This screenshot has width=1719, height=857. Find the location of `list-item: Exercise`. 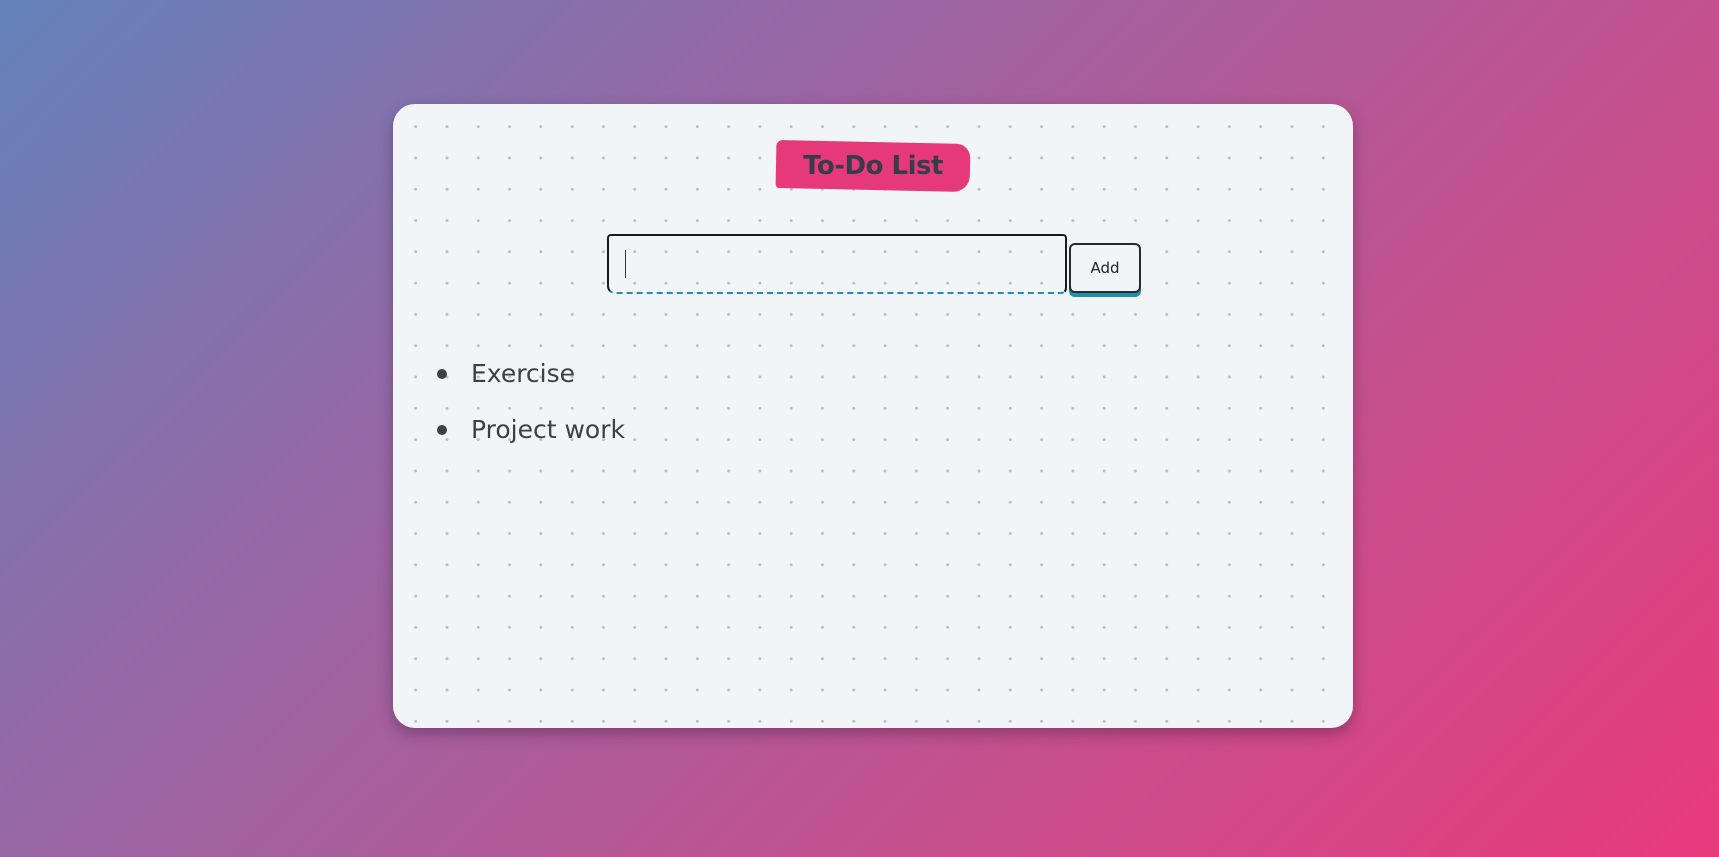

list-item: Exercise is located at coordinates (531, 382).